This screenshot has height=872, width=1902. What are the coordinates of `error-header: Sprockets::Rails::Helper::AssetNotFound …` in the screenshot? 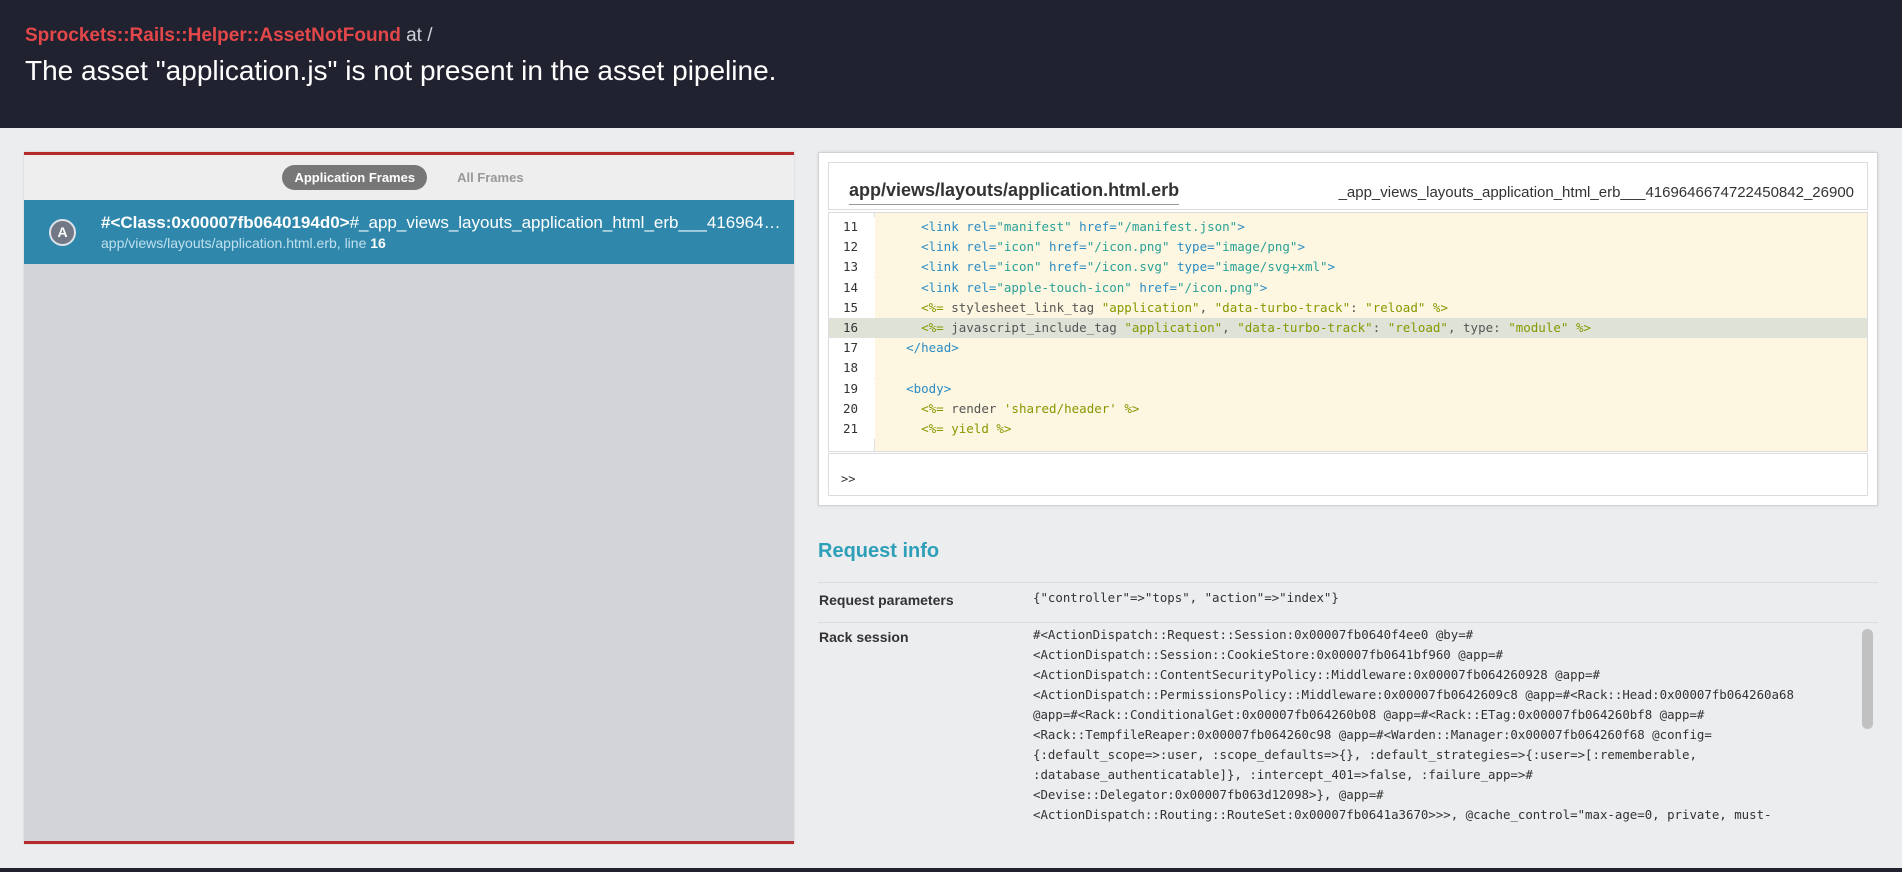 It's located at (951, 64).